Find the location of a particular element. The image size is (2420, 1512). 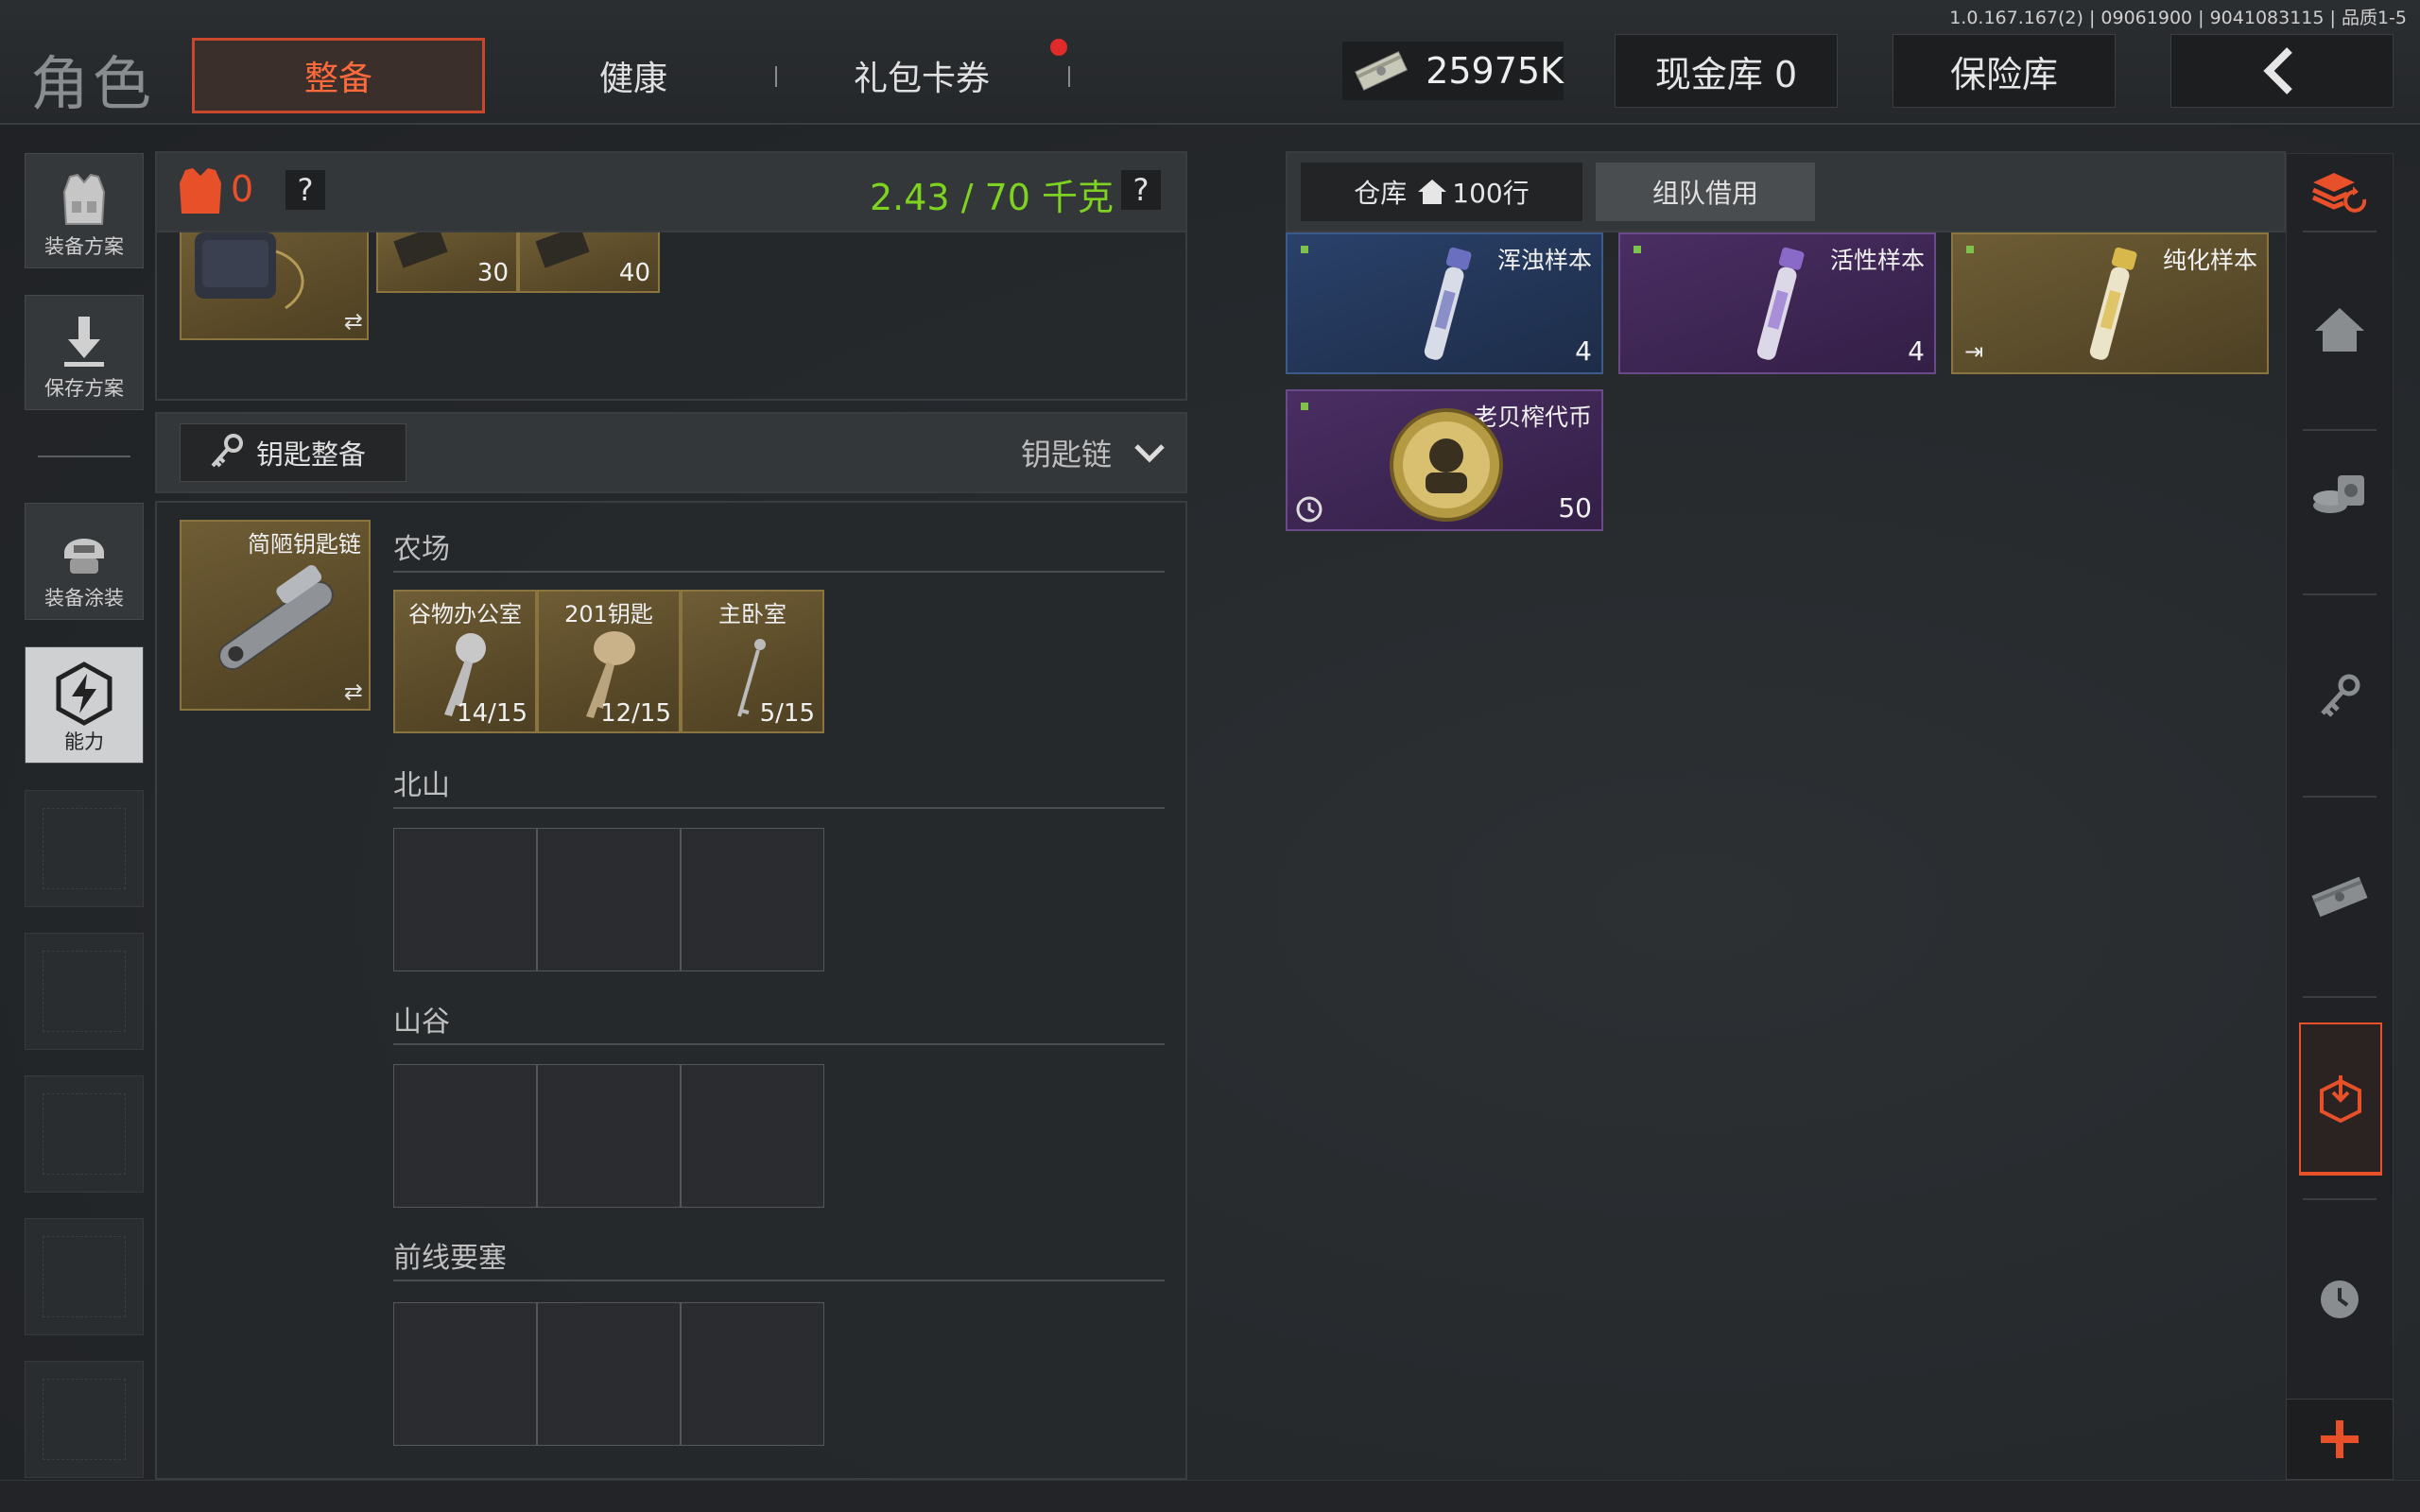

warehouse-item: 浑浊样本 4 is located at coordinates (1445, 303).